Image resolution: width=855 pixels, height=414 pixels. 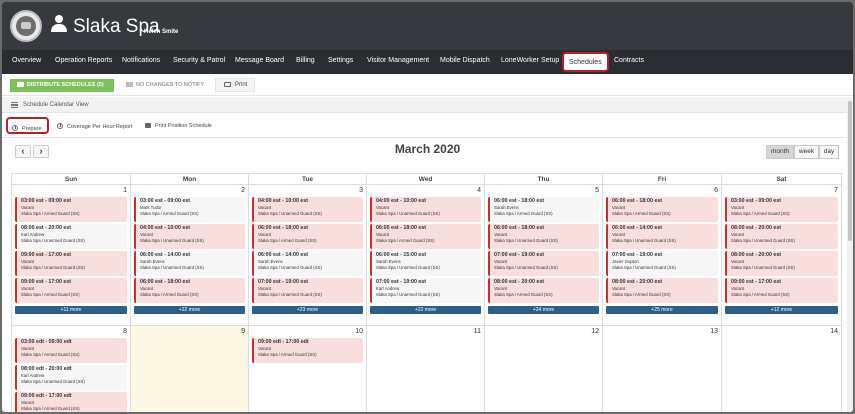 What do you see at coordinates (308, 179) in the screenshot?
I see `weekday-header: Tue` at bounding box center [308, 179].